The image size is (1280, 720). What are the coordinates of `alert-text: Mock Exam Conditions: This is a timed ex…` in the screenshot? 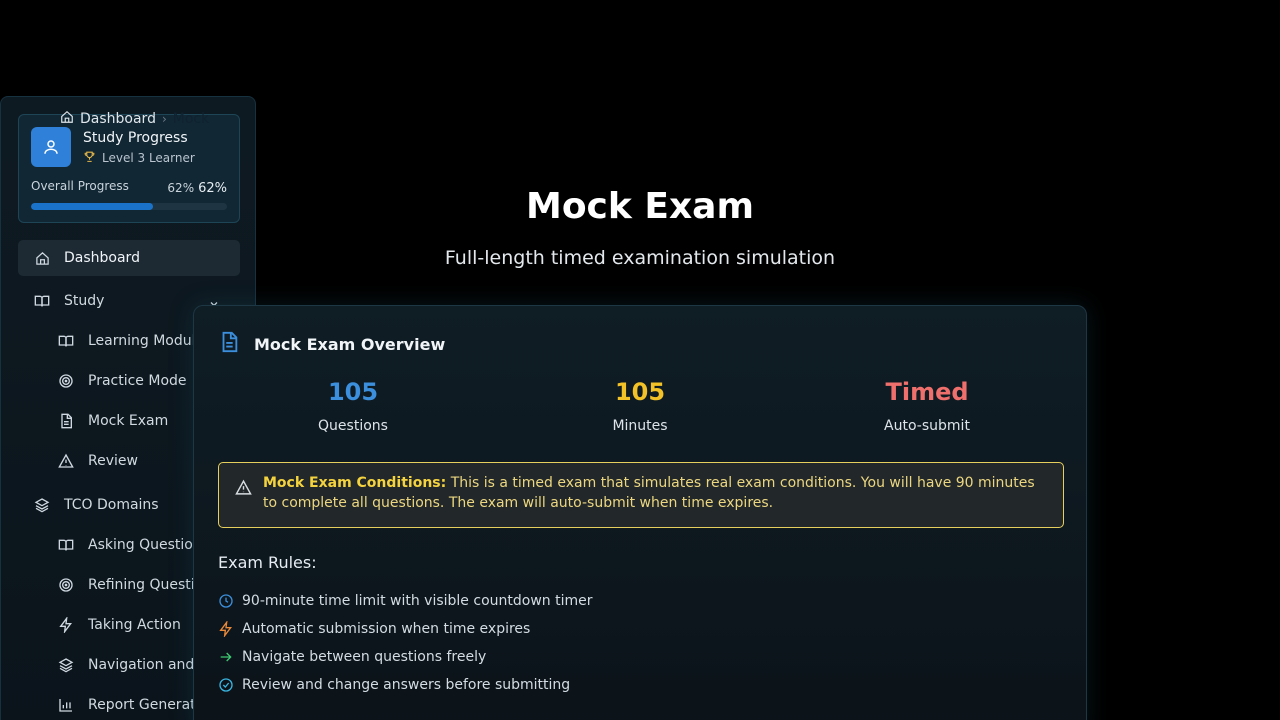 It's located at (658, 493).